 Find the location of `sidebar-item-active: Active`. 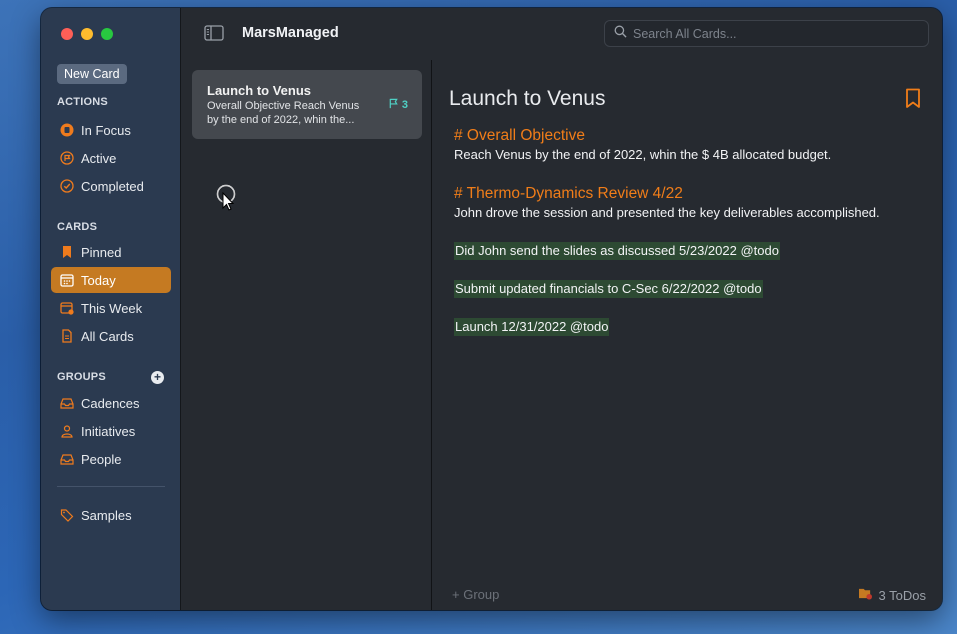

sidebar-item-active: Active is located at coordinates (111, 158).